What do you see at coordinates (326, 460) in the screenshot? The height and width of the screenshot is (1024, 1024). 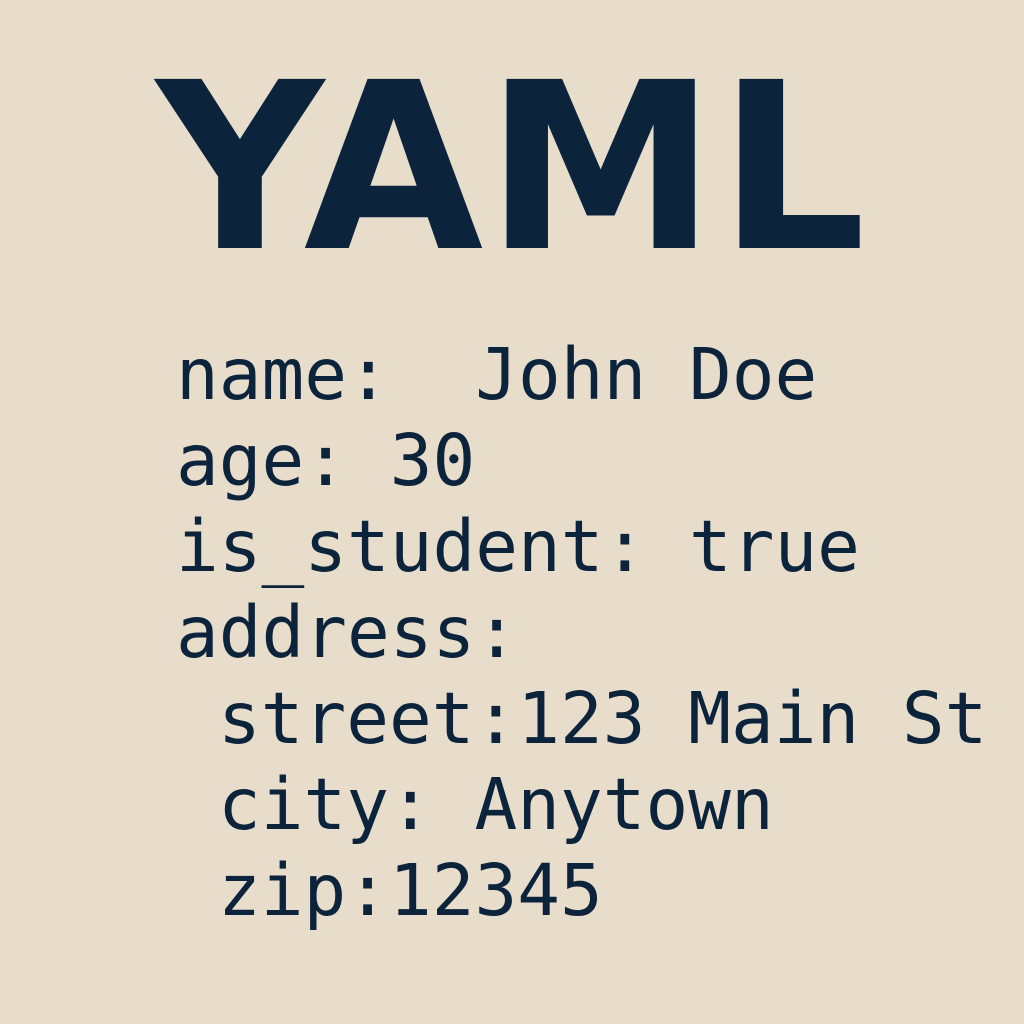 I see `yaml-line-age: age: 30` at bounding box center [326, 460].